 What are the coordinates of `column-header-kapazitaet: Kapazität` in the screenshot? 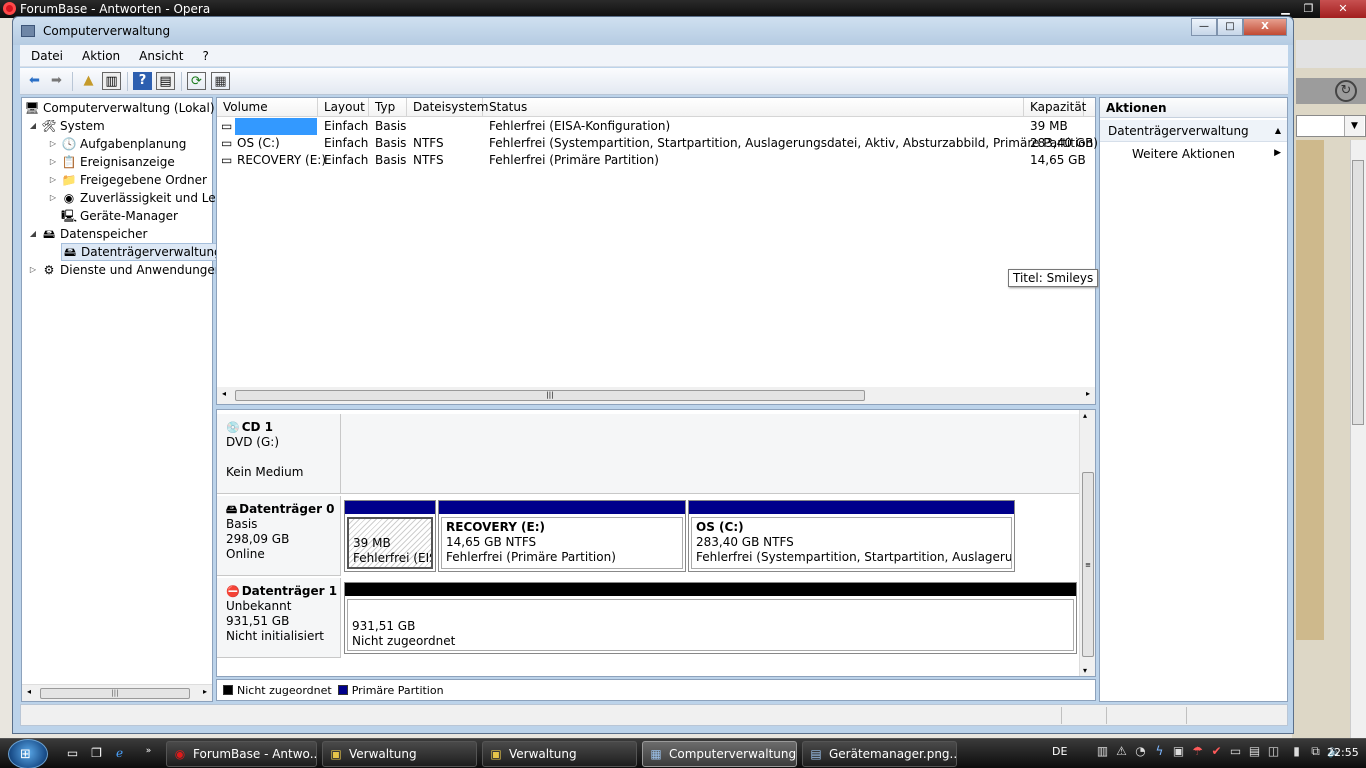 It's located at (1055, 107).